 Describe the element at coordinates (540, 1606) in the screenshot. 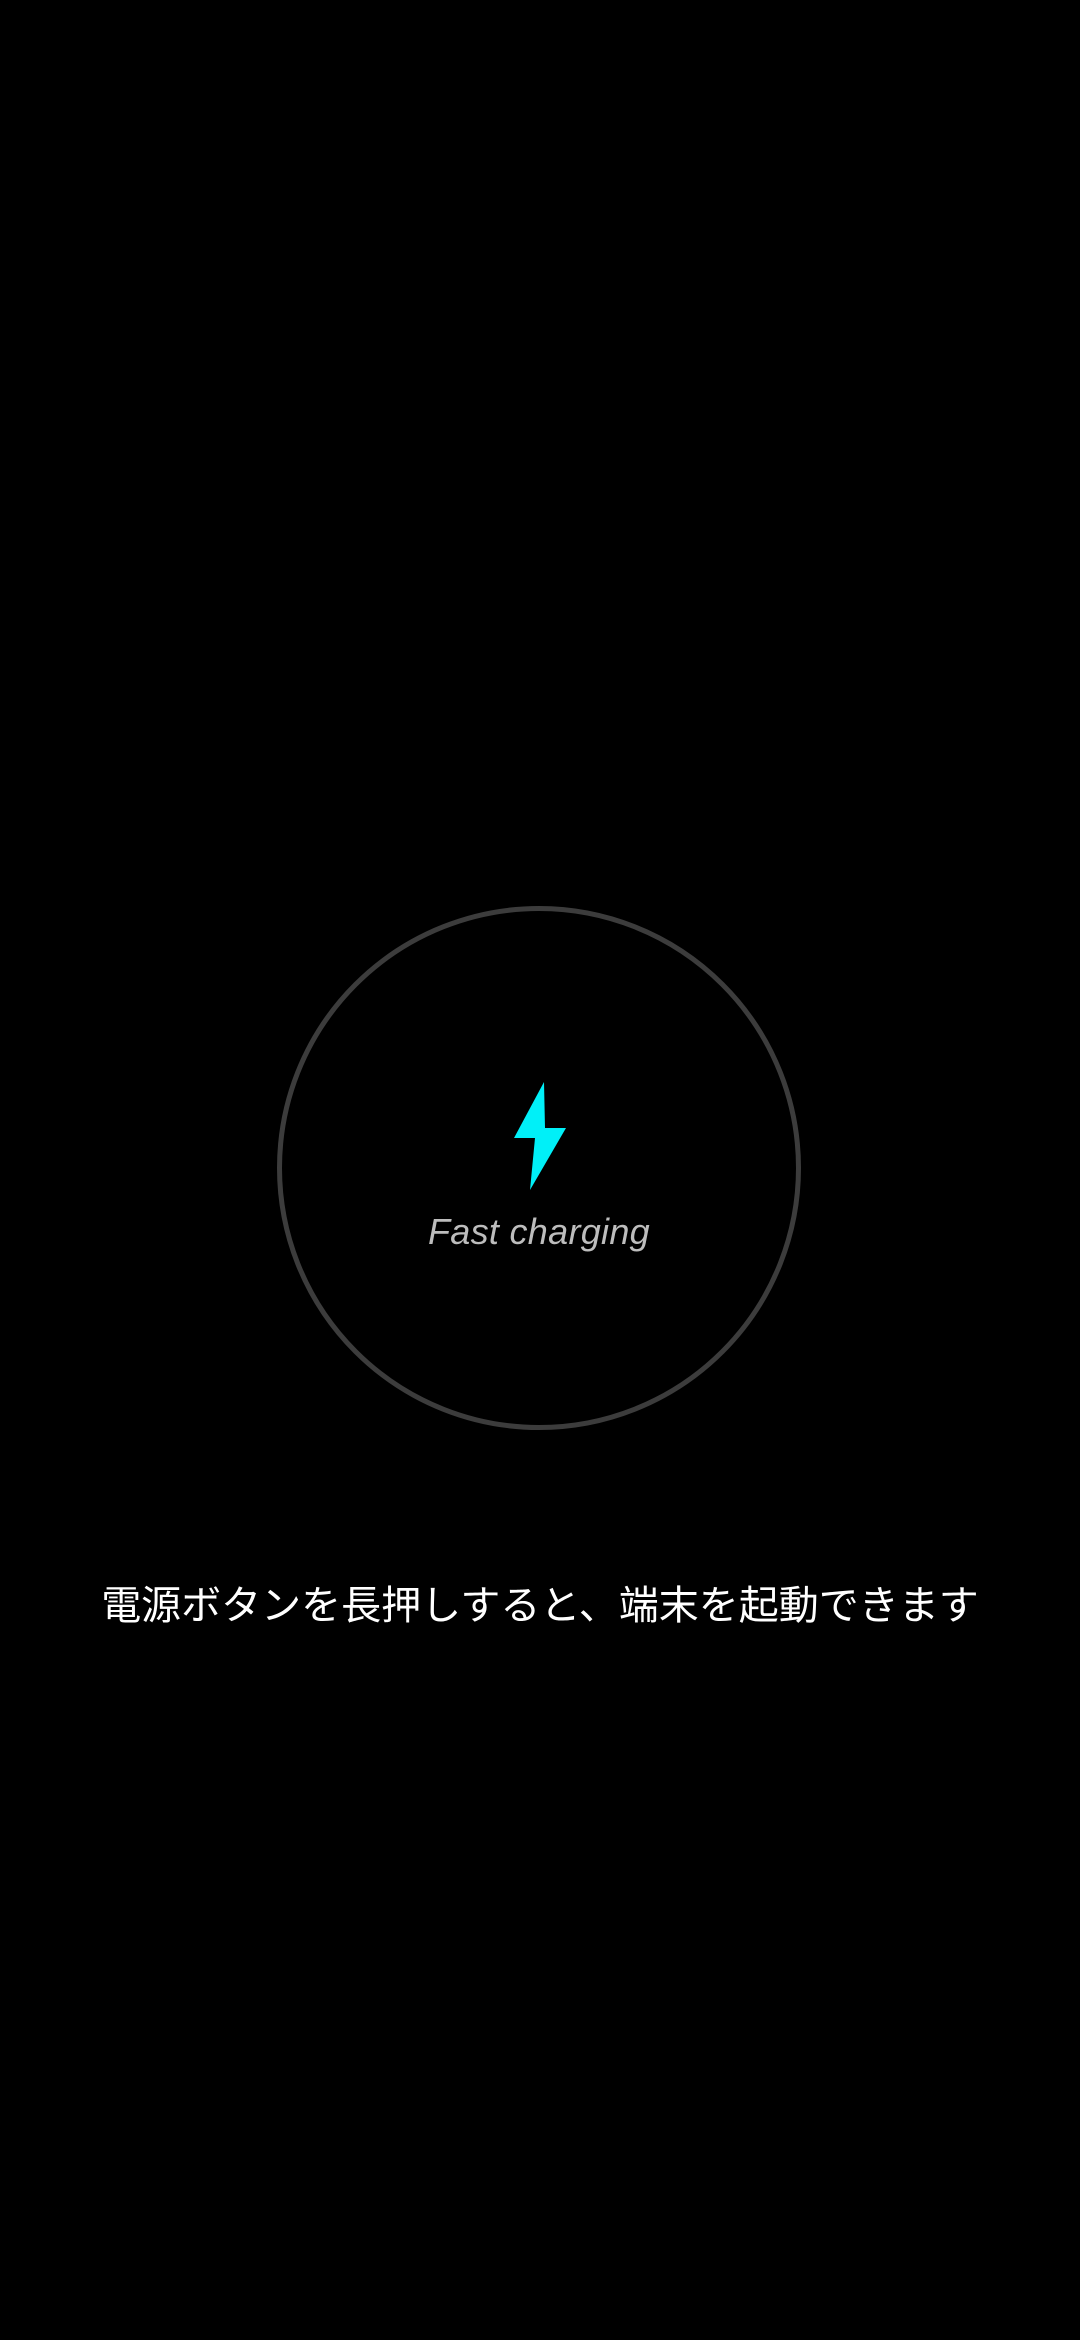

I see `power-button-hint: 電源ボタンを長押しすると、端末を起動できます` at that location.